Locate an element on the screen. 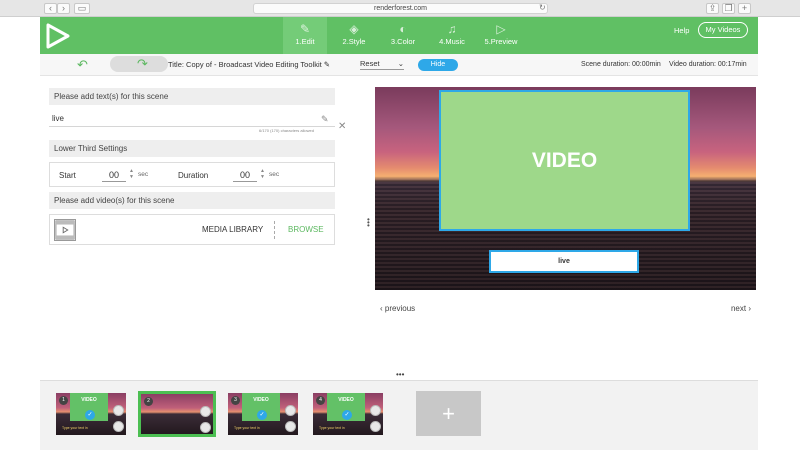  sidebar-toggle-icon: ▭ is located at coordinates (82, 8).